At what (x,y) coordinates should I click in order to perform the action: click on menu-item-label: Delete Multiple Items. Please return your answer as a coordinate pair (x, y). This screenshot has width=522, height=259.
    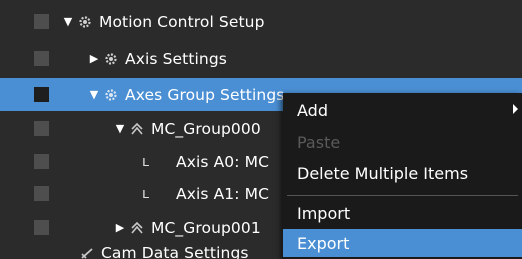
    Looking at the image, I should click on (383, 173).